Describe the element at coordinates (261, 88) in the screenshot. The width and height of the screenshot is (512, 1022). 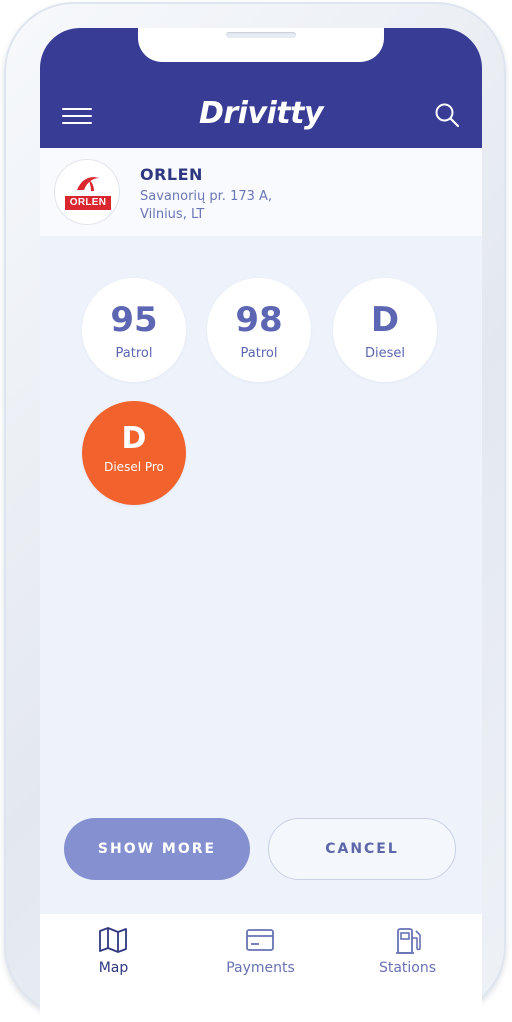
I see `app-header: Drivitty` at that location.